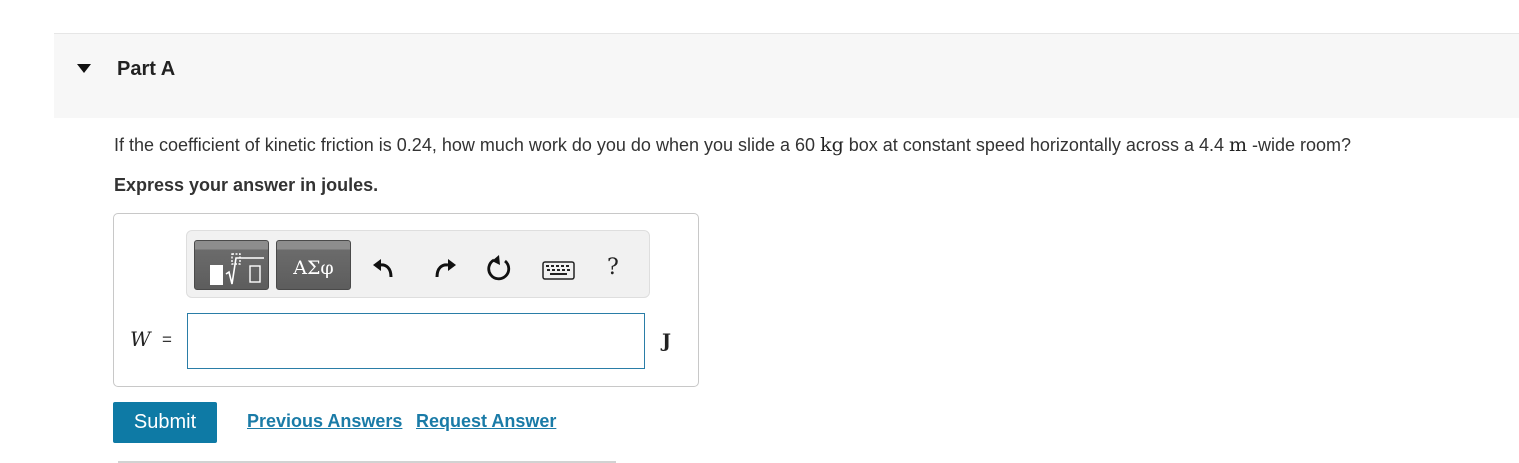  I want to click on collapse-caret-icon, so click(84, 68).